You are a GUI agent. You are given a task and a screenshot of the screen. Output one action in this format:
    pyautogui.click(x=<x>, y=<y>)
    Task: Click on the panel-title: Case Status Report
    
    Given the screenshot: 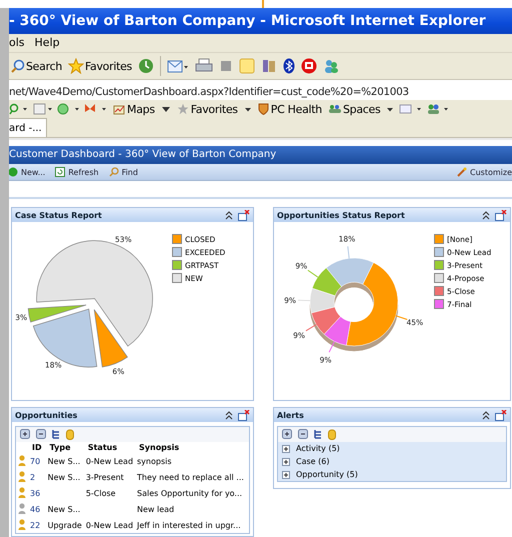 What is the action you would take?
    pyautogui.click(x=59, y=215)
    